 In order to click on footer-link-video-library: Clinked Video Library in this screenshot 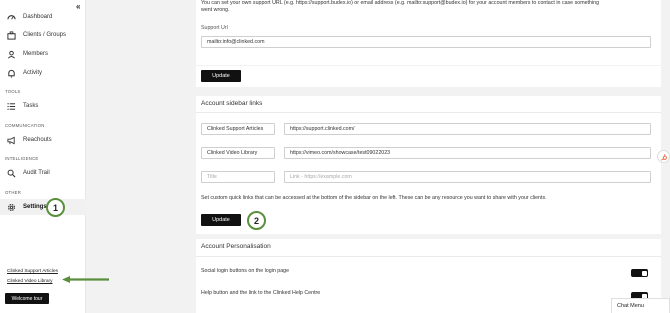, I will do `click(30, 281)`.